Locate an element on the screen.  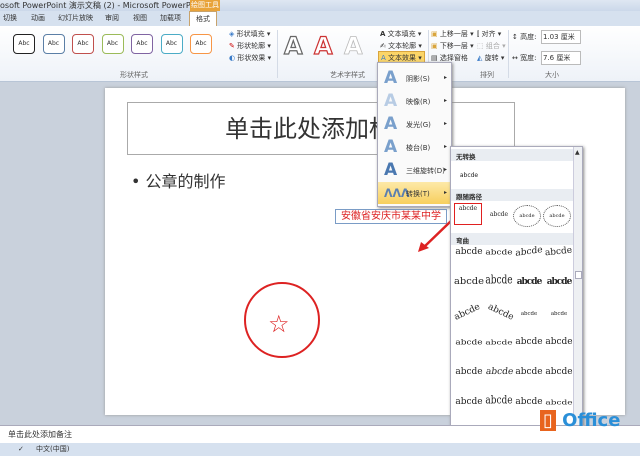
star-shape: ☆ is located at coordinates (279, 324).